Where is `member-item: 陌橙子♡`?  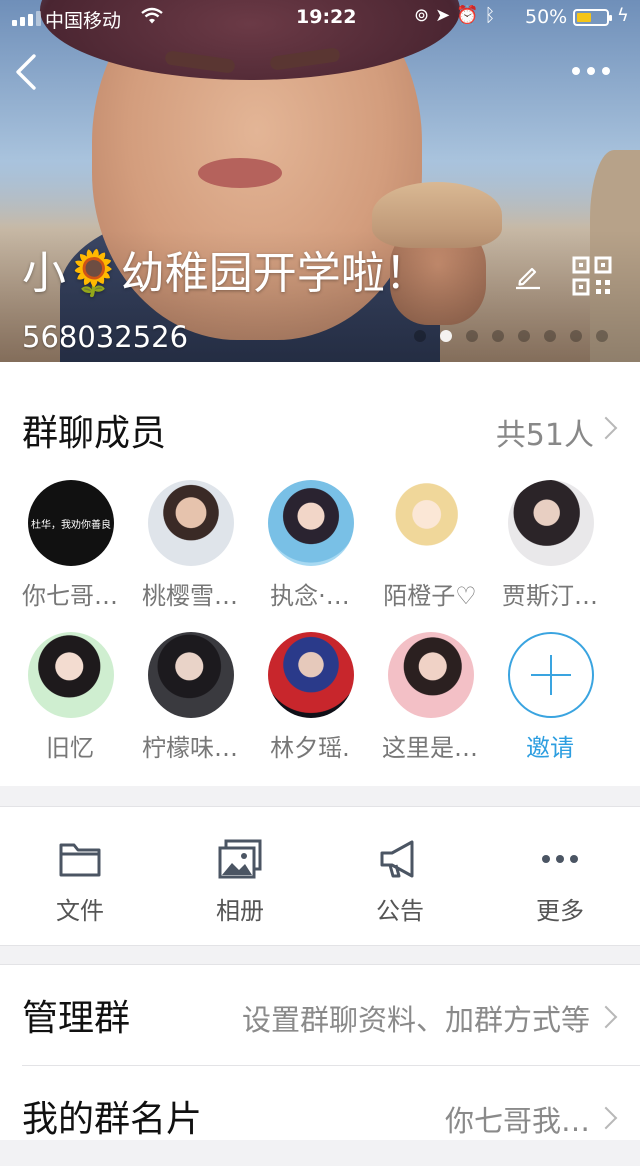
member-item: 陌橙子♡ is located at coordinates (430, 555).